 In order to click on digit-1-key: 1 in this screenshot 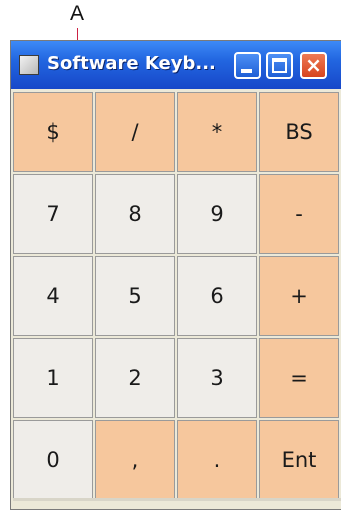, I will do `click(53, 378)`.